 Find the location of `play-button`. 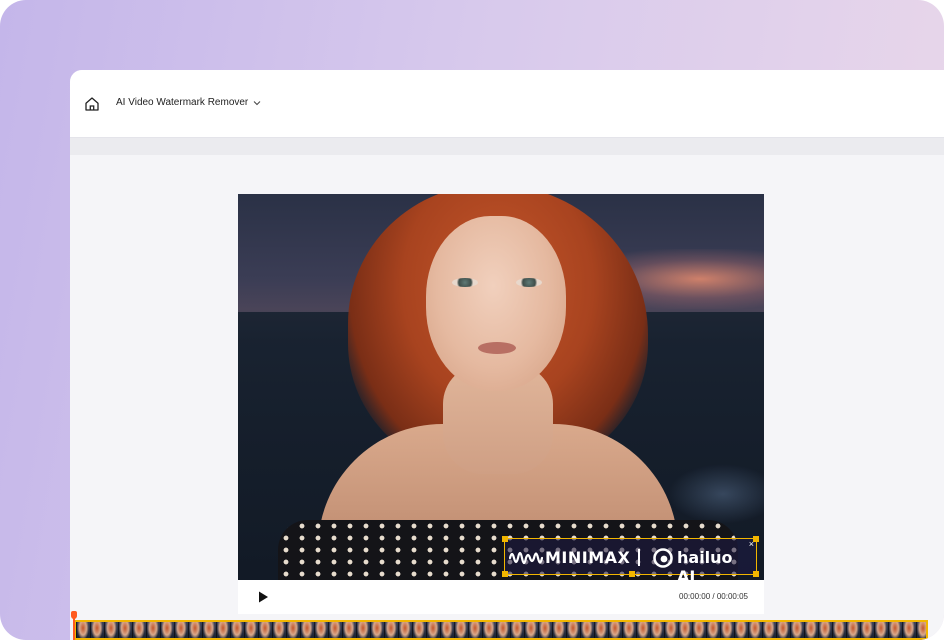

play-button is located at coordinates (263, 597).